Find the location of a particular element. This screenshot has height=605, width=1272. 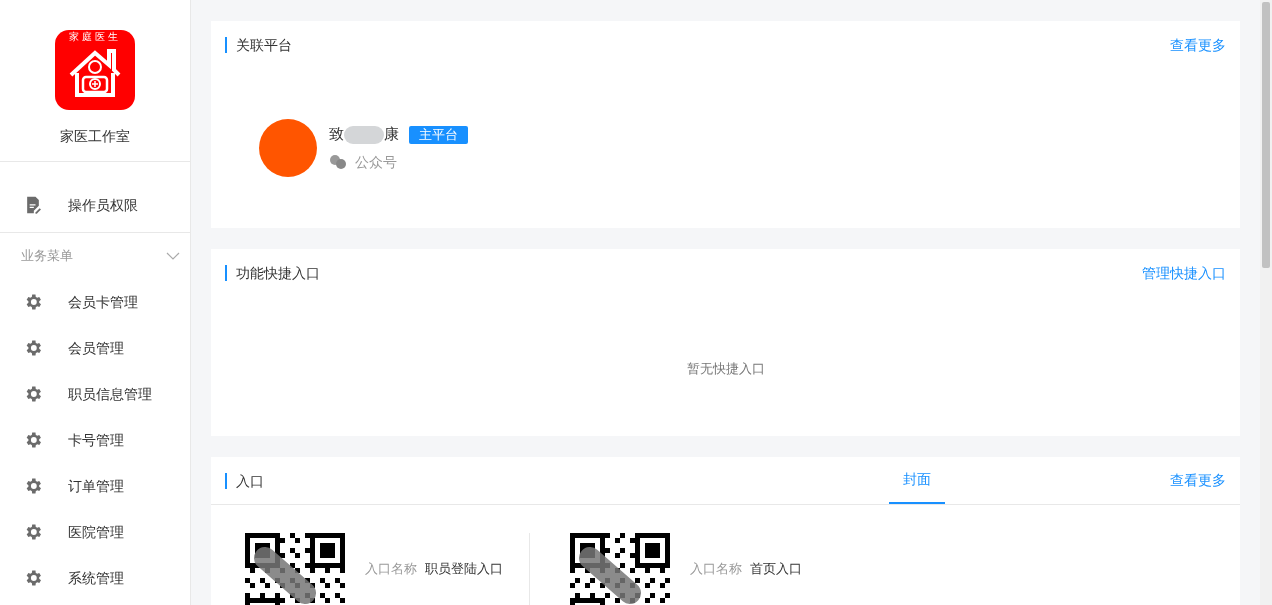

chat-icon is located at coordinates (338, 162).